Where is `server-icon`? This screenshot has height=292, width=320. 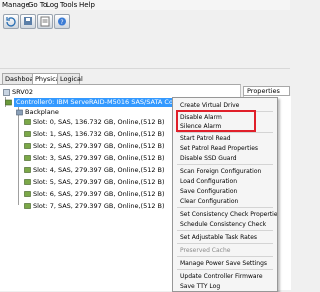 server-icon is located at coordinates (6, 92).